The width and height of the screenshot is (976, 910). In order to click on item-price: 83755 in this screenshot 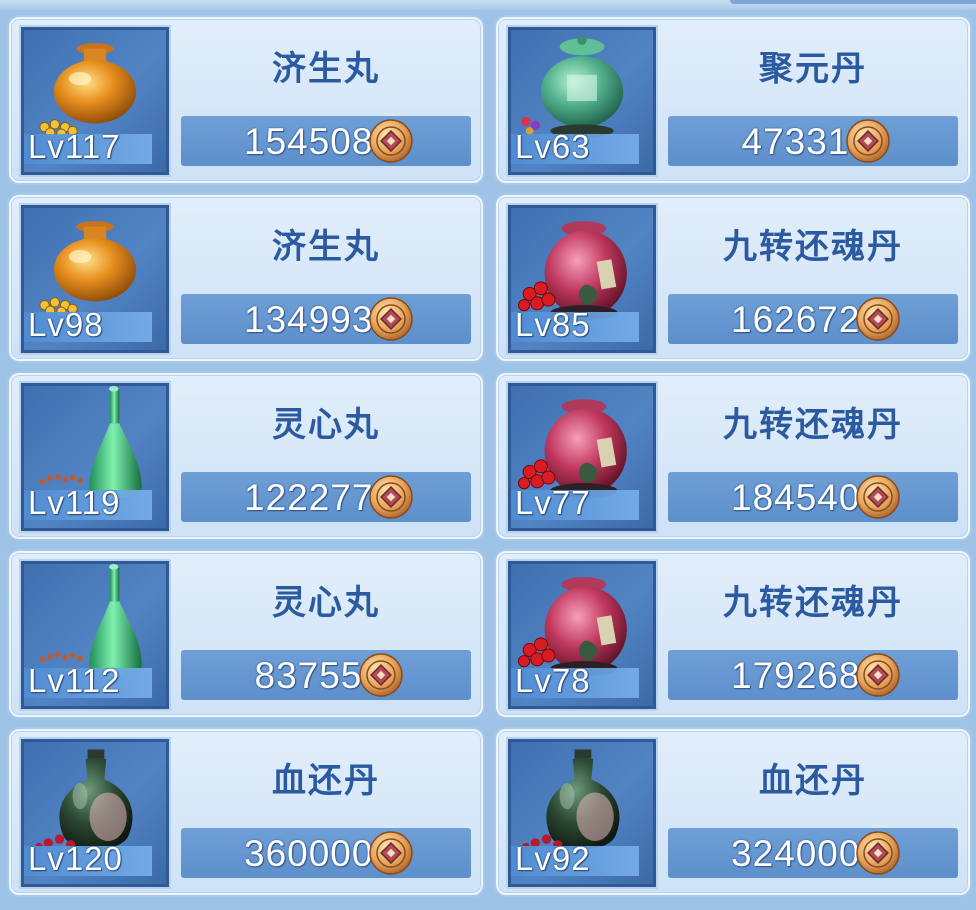, I will do `click(308, 675)`.